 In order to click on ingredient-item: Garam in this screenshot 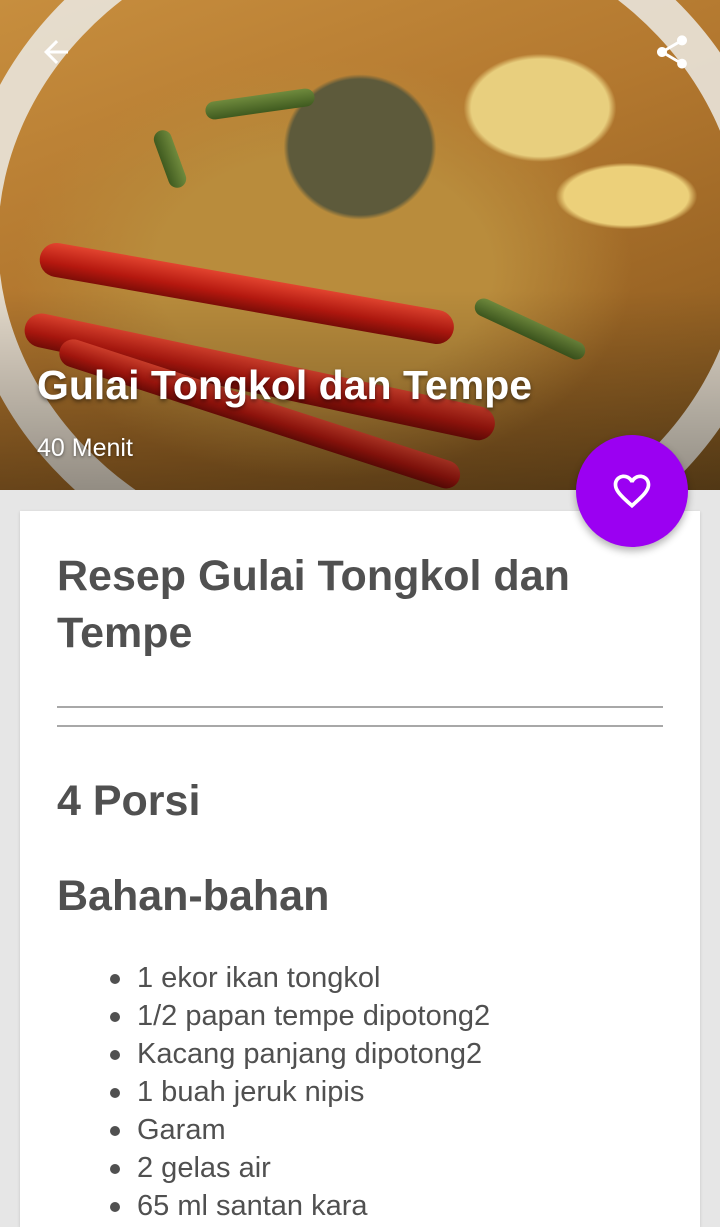, I will do `click(386, 1130)`.